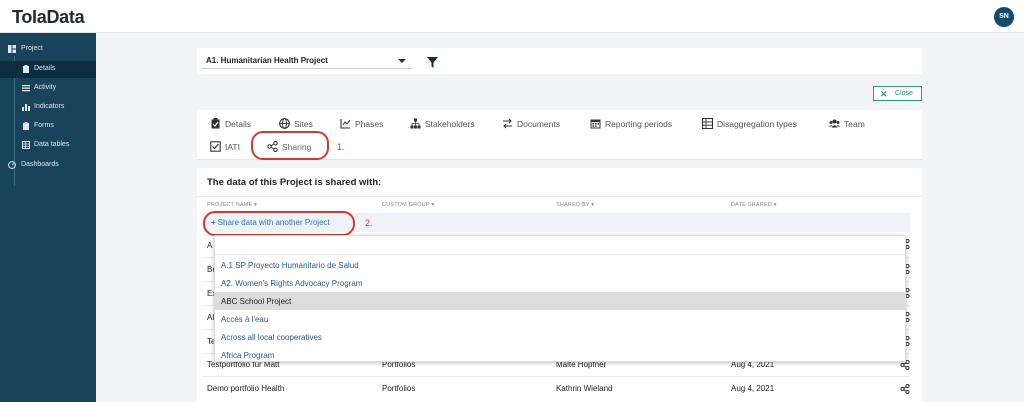  I want to click on divider, so click(559, 196).